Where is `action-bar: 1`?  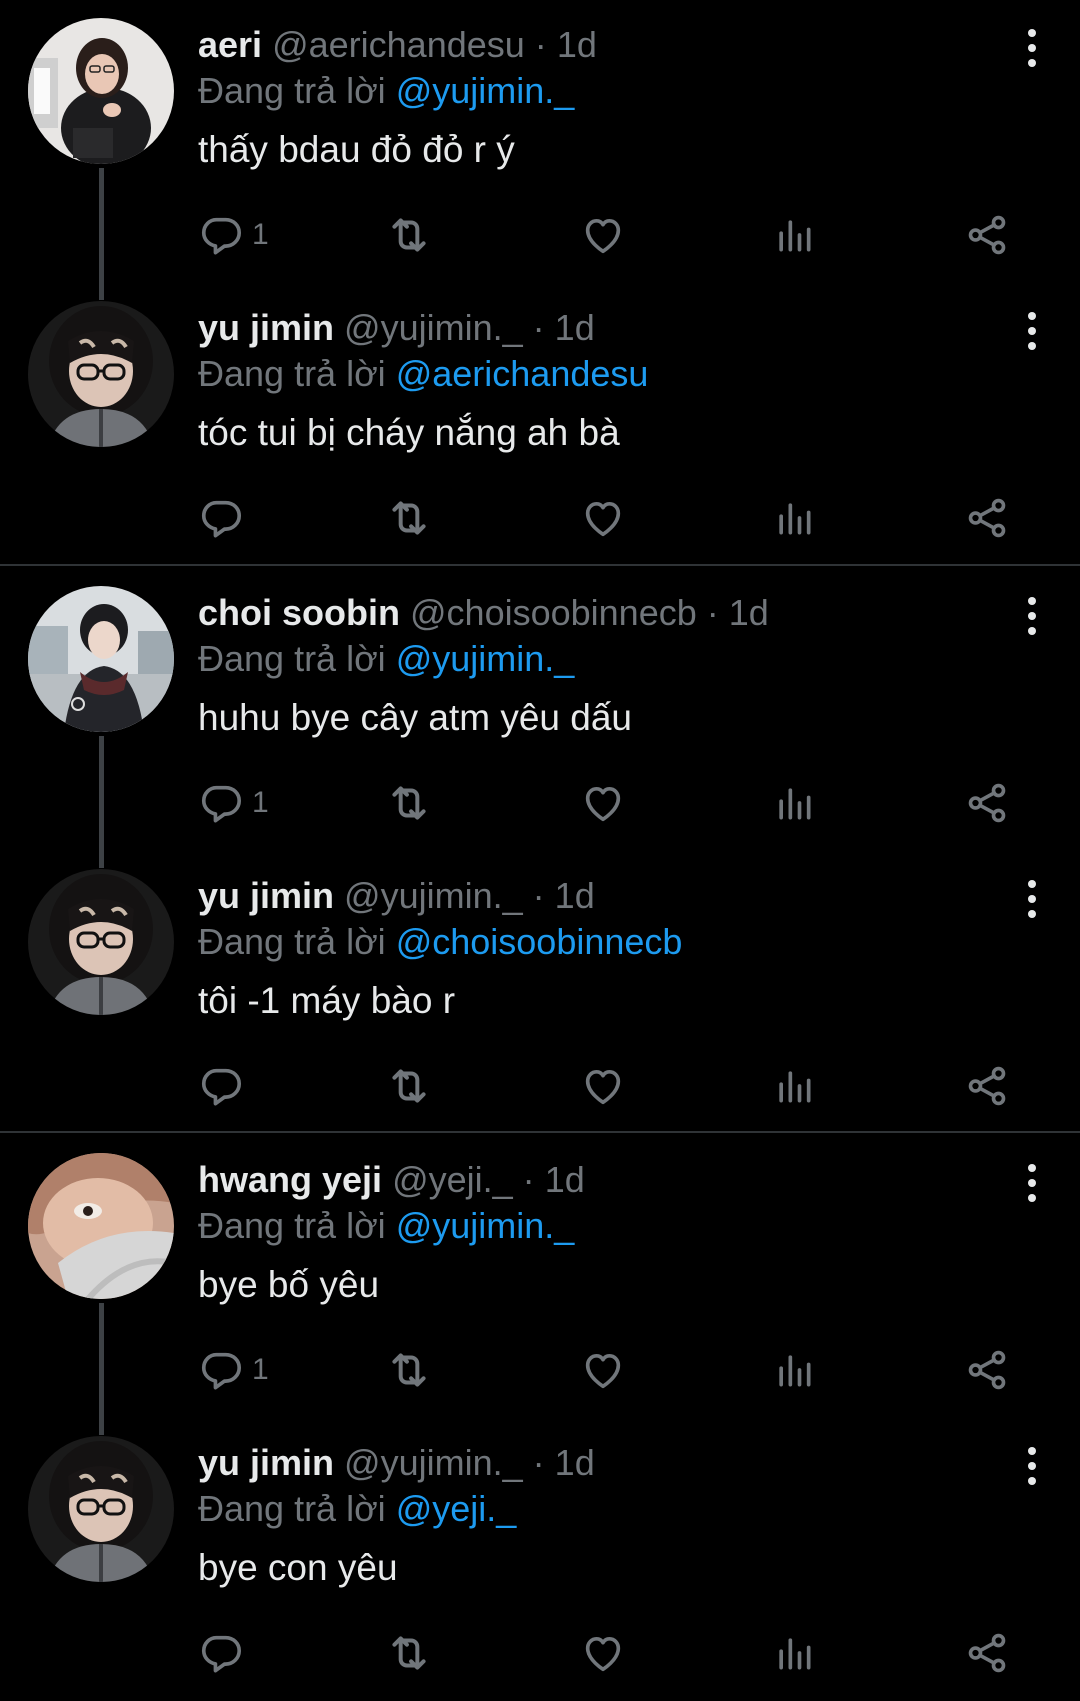
action-bar: 1 is located at coordinates (618, 803).